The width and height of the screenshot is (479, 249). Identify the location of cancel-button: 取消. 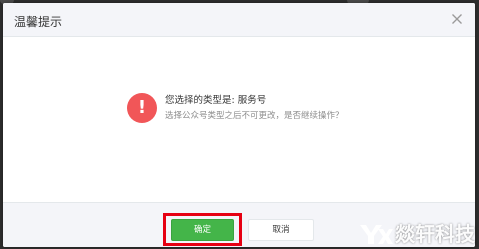
(281, 230).